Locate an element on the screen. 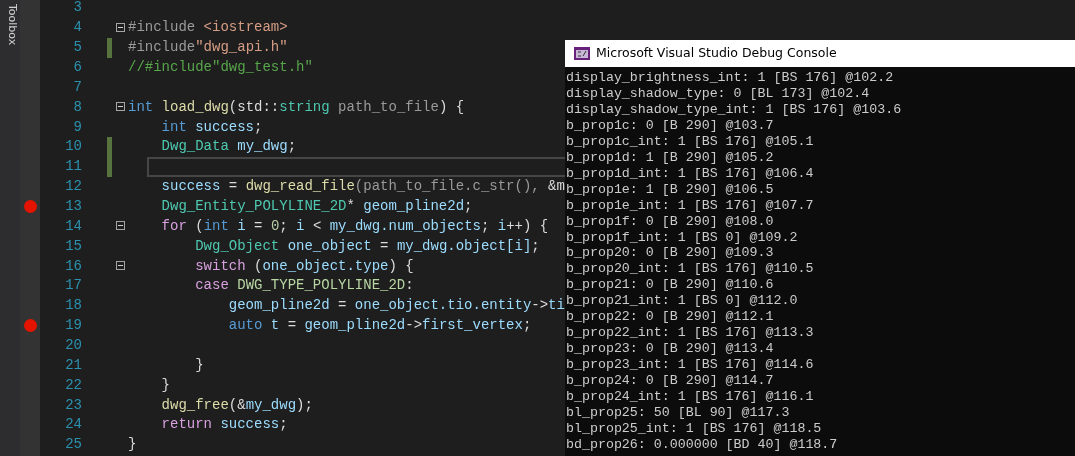 This screenshot has height=456, width=1075. line-number: 13 is located at coordinates (73, 207).